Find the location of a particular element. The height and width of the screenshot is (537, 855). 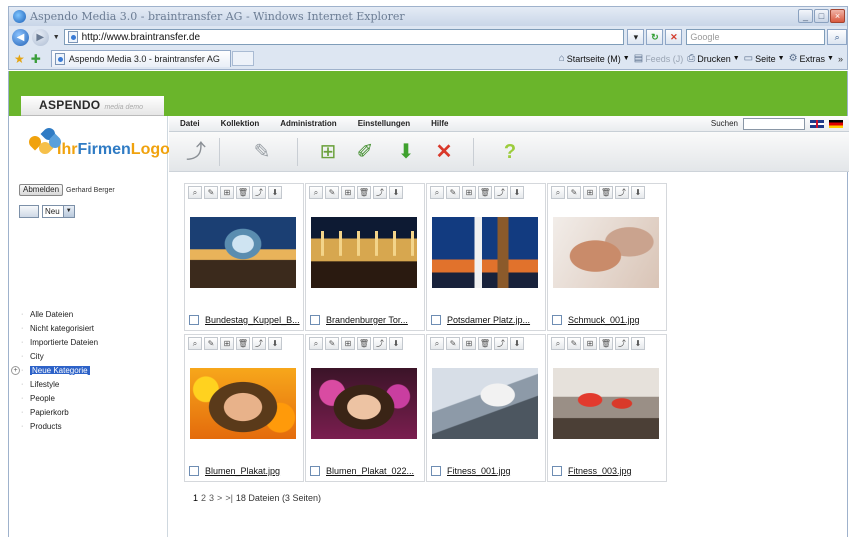

new-select: Neu ▼ is located at coordinates (58, 211).